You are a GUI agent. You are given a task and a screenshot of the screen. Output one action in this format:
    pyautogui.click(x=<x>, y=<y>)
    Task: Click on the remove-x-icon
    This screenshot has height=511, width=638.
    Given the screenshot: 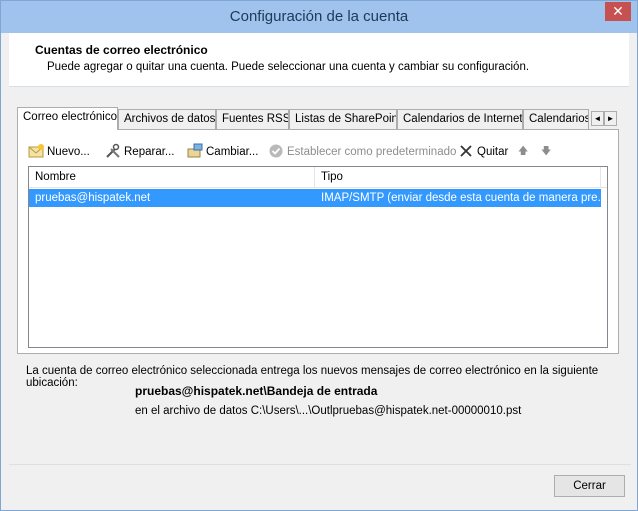 What is the action you would take?
    pyautogui.click(x=466, y=151)
    